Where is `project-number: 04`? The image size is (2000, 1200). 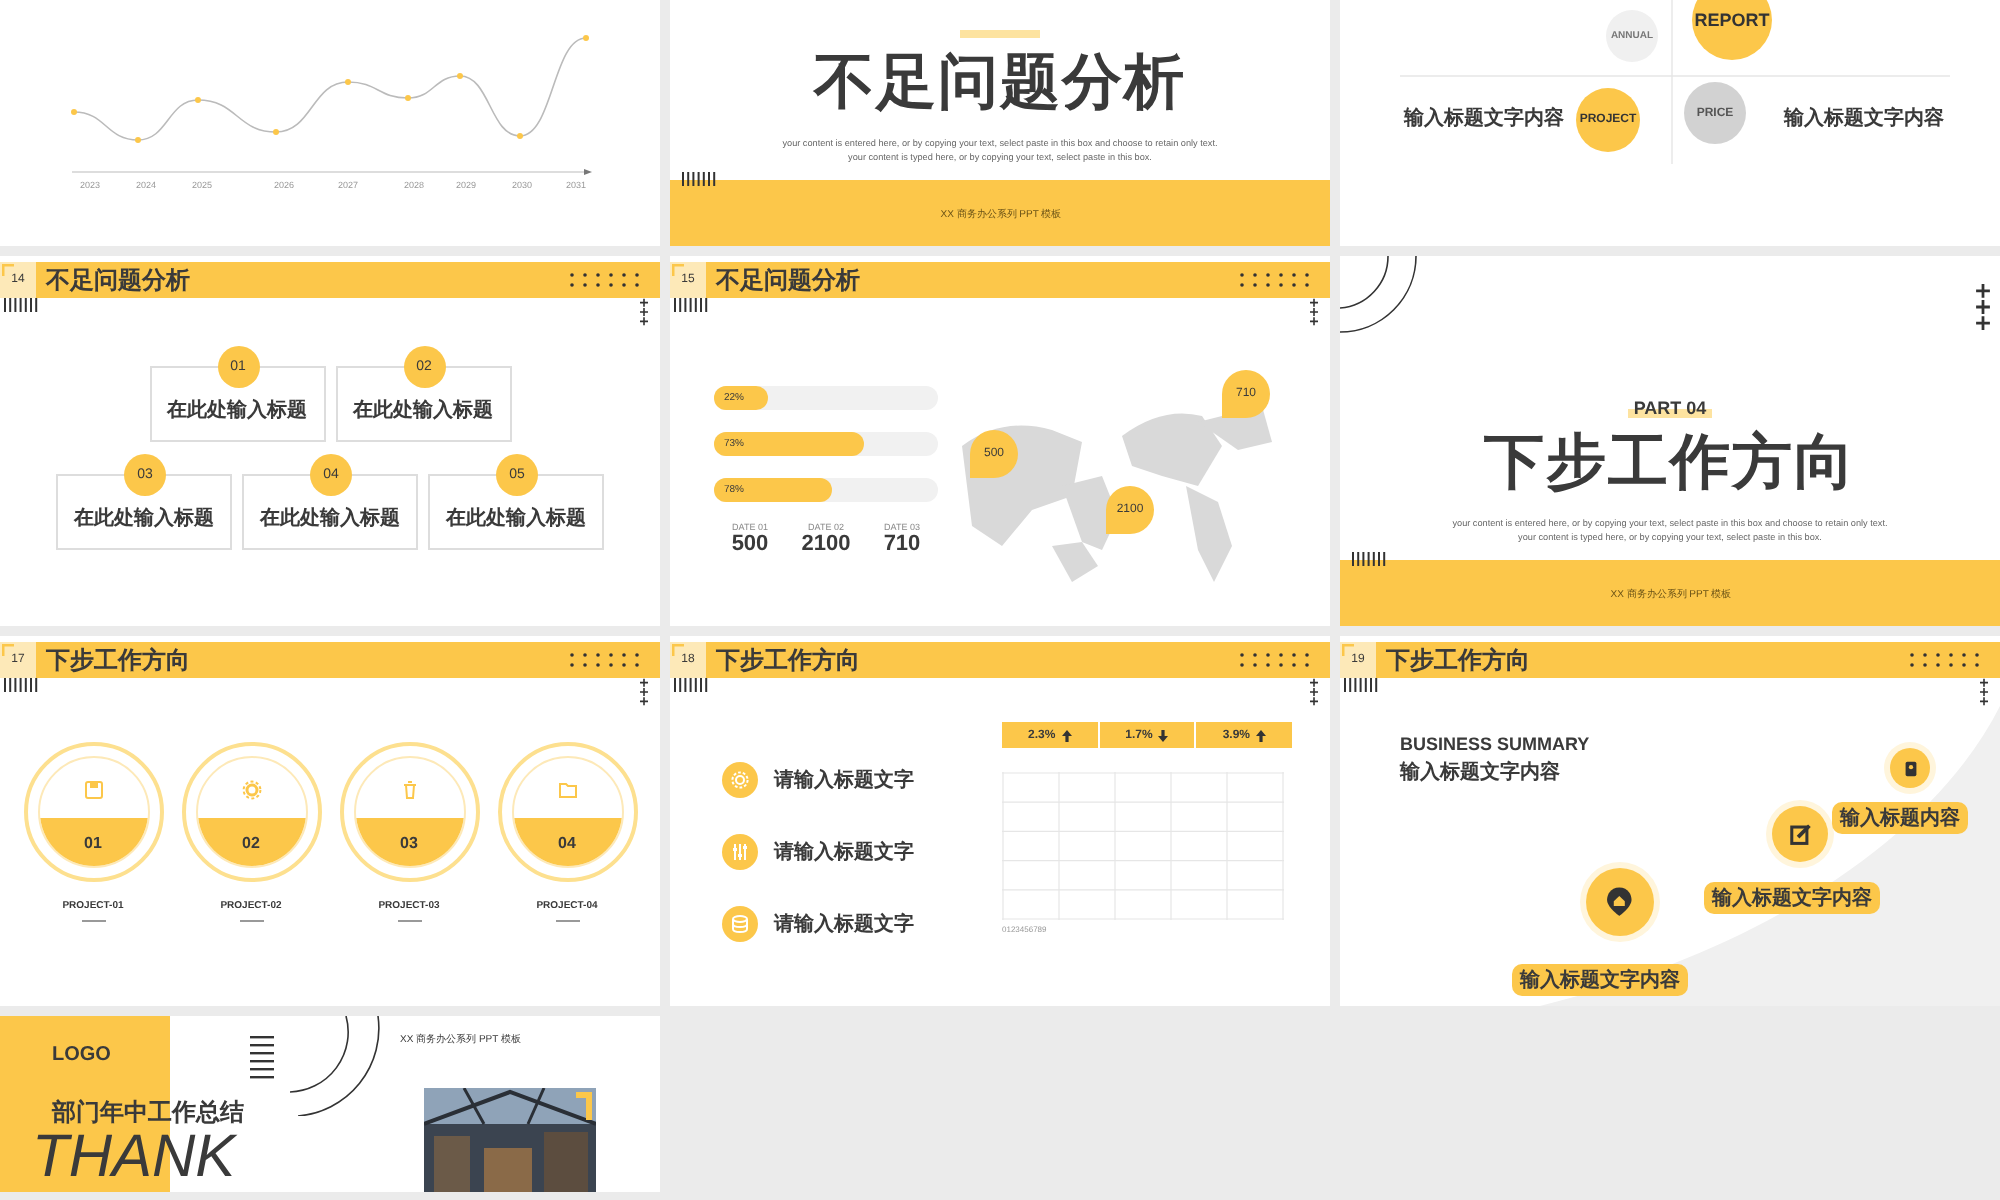
project-number: 04 is located at coordinates (567, 842).